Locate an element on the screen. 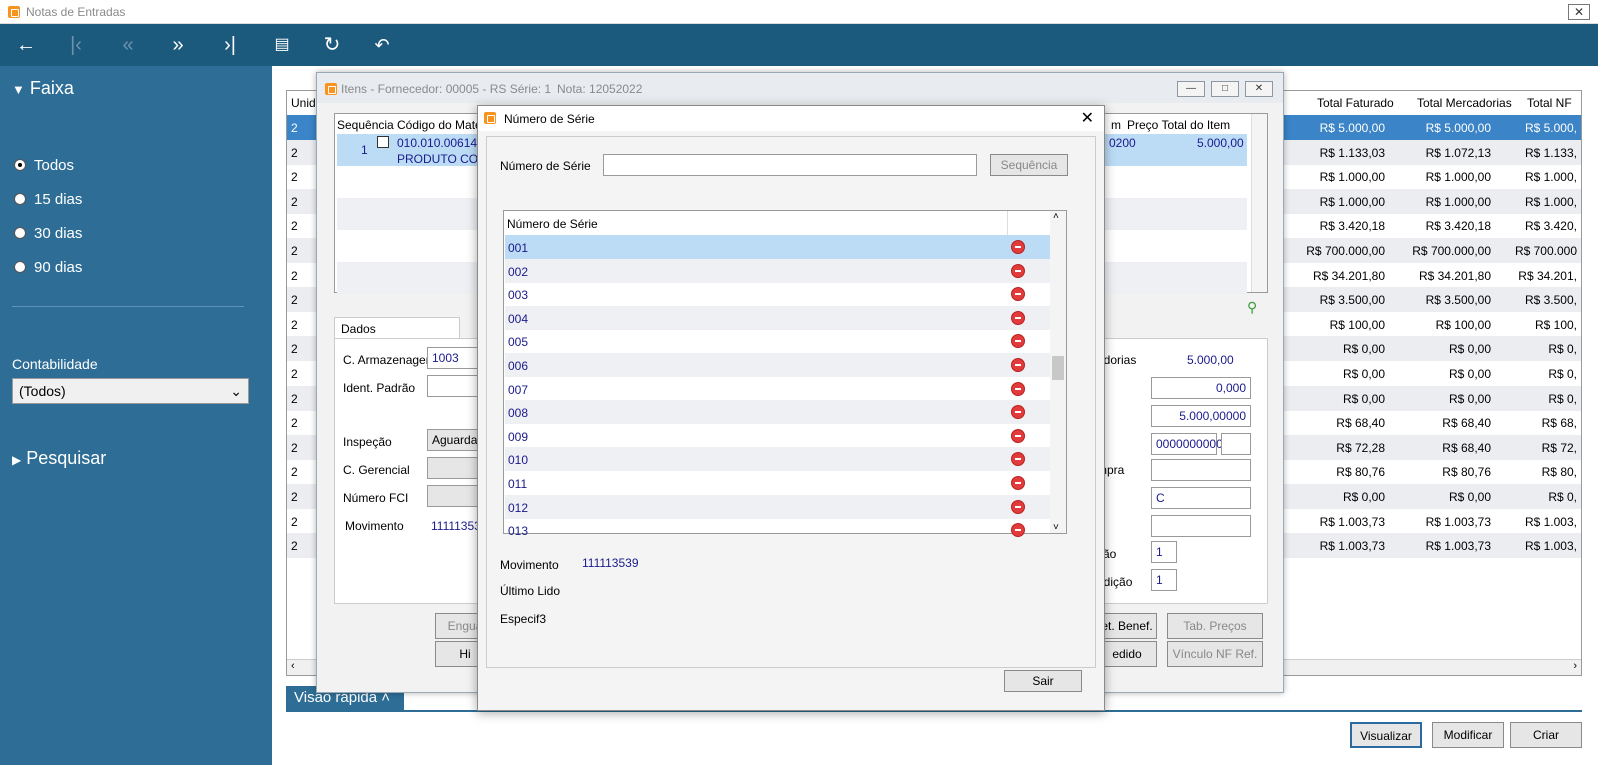 This screenshot has width=1598, height=765. col-header-preco: Preço Total do Item is located at coordinates (1178, 125).